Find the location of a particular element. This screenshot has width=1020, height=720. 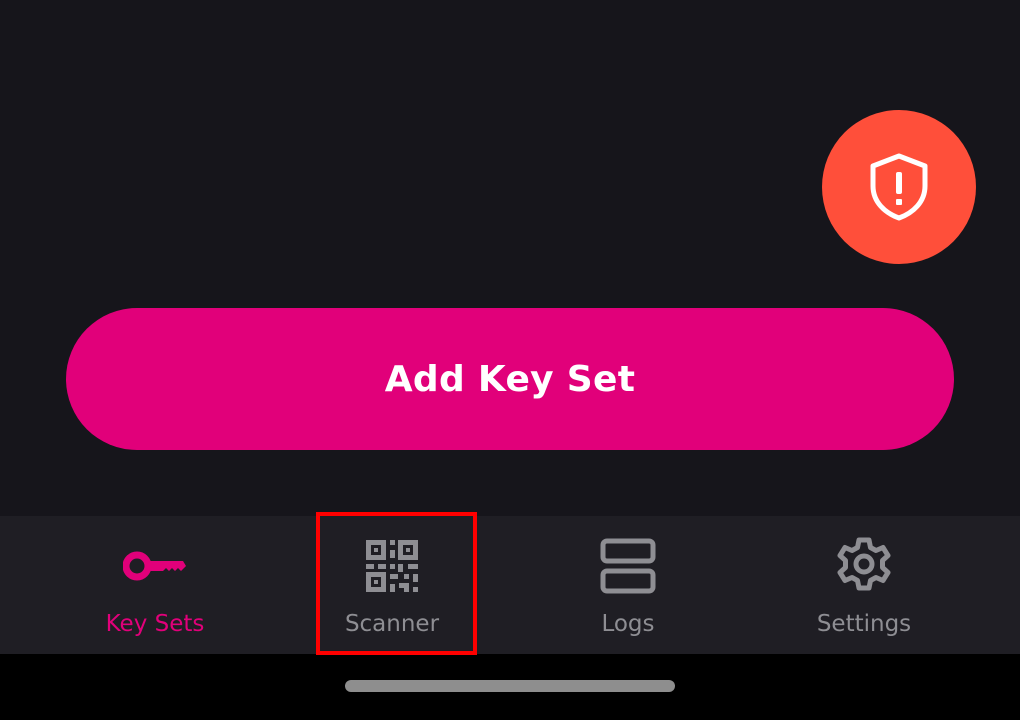

tab-settings: Settings is located at coordinates (864, 585).